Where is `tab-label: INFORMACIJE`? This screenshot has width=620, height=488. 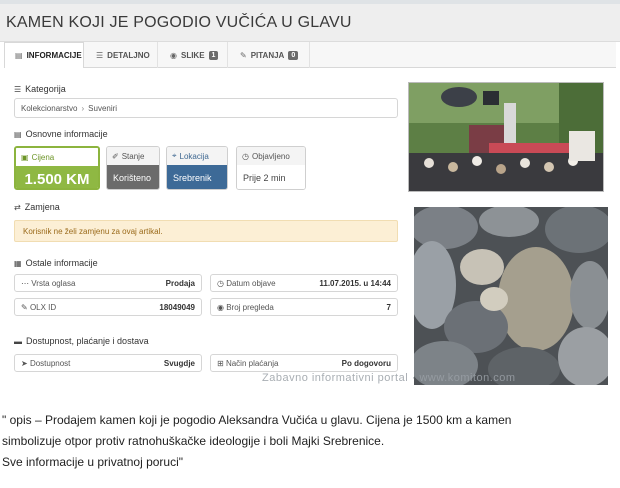 tab-label: INFORMACIJE is located at coordinates (54, 55).